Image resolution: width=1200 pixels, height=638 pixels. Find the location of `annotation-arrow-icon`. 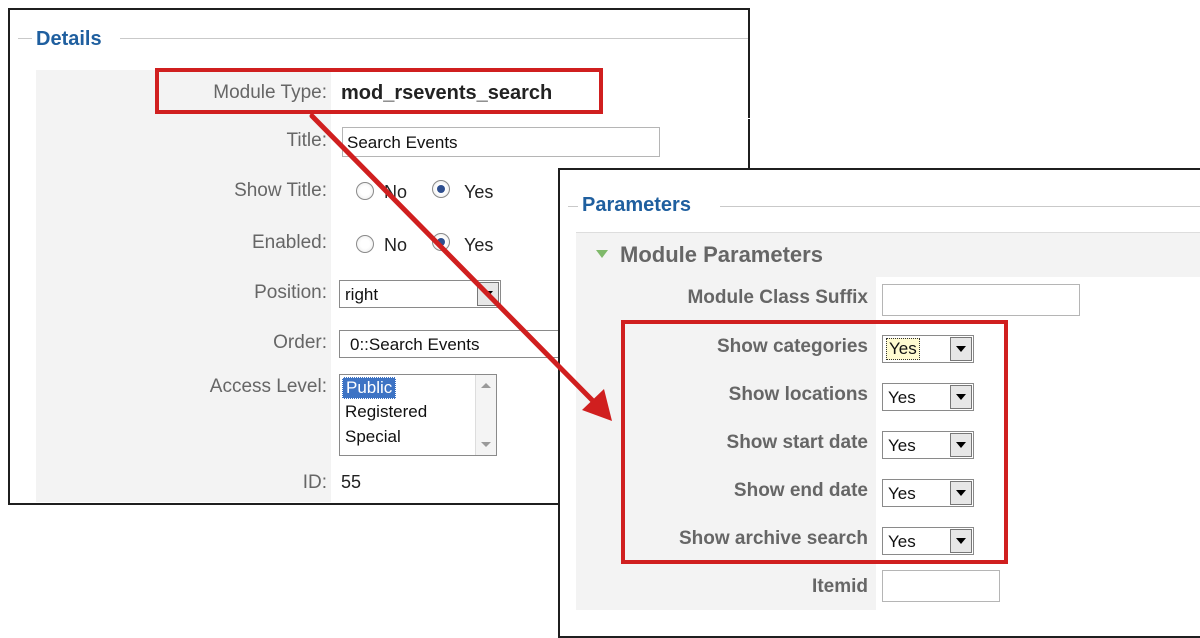

annotation-arrow-icon is located at coordinates (460, 267).